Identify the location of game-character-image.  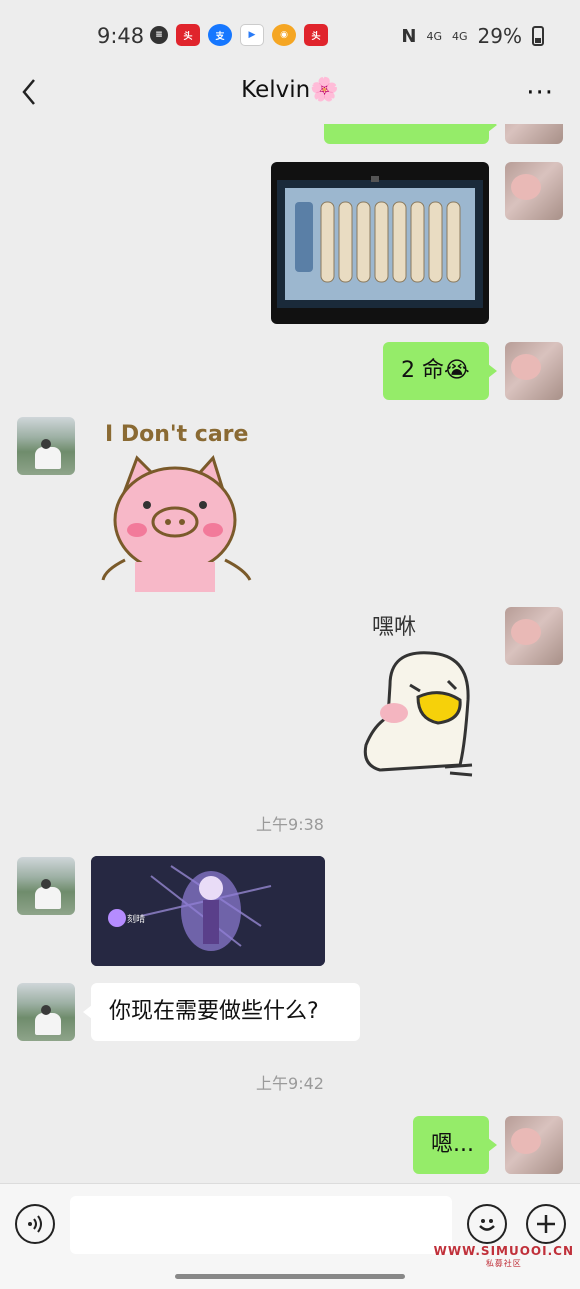
(208, 911).